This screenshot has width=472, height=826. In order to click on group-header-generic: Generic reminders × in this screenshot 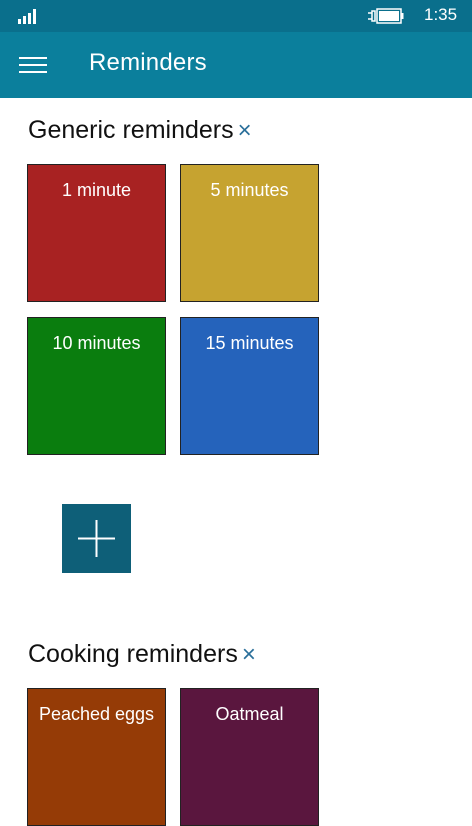, I will do `click(140, 130)`.